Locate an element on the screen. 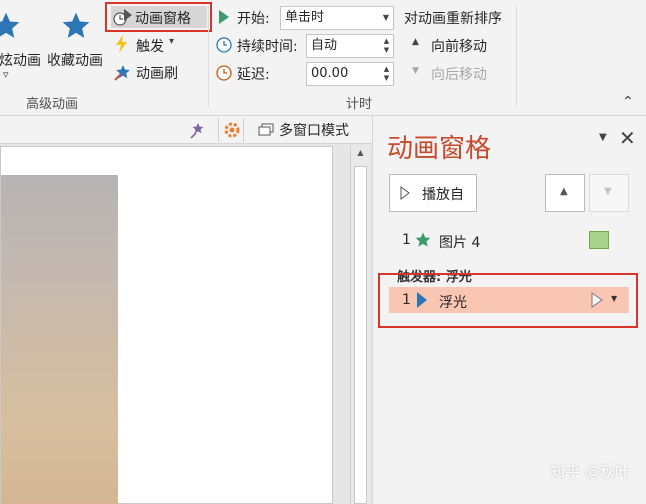 Image resolution: width=646 pixels, height=504 pixels. move-earlier-label: 向前移动 is located at coordinates (459, 47).